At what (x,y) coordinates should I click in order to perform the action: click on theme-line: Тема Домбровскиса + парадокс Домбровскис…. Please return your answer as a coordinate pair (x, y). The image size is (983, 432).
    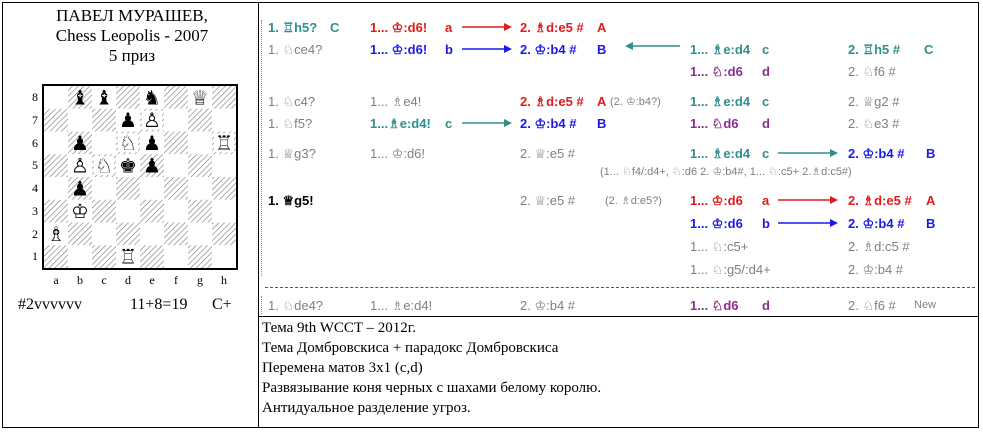
    Looking at the image, I should click on (410, 348).